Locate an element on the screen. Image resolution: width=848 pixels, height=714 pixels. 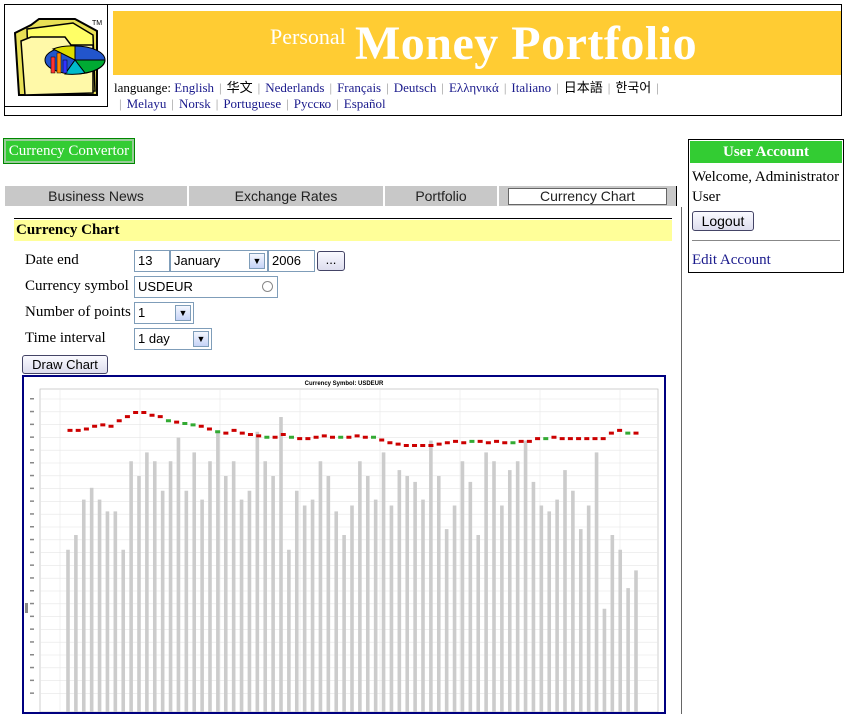
currency-symbol-value: USDEUR is located at coordinates (165, 286).